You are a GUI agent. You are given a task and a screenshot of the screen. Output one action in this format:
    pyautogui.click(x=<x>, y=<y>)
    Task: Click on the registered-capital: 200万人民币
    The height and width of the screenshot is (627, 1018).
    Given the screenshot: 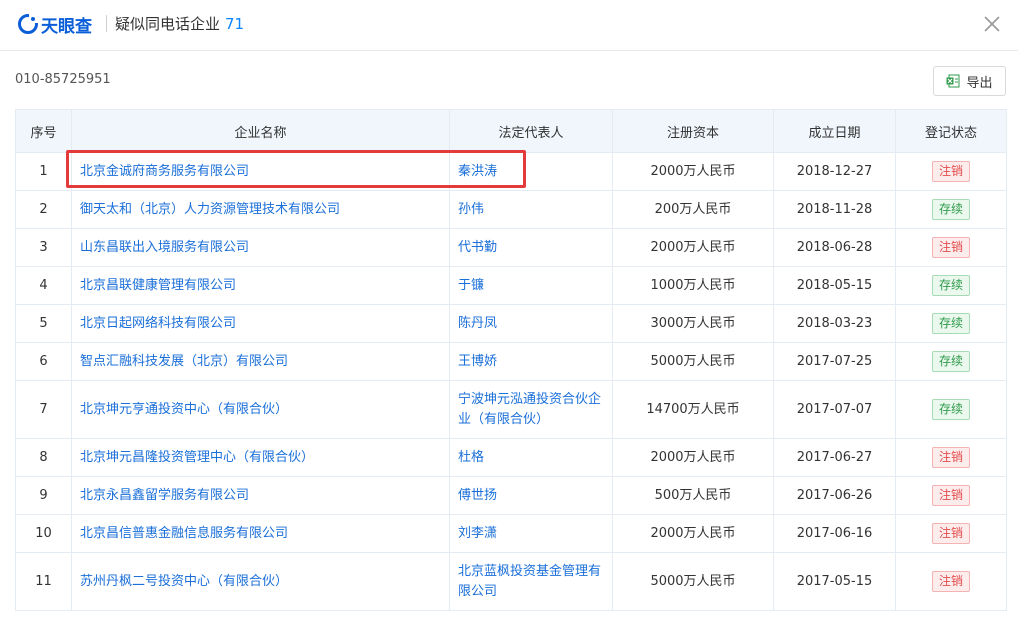 What is the action you would take?
    pyautogui.click(x=693, y=209)
    